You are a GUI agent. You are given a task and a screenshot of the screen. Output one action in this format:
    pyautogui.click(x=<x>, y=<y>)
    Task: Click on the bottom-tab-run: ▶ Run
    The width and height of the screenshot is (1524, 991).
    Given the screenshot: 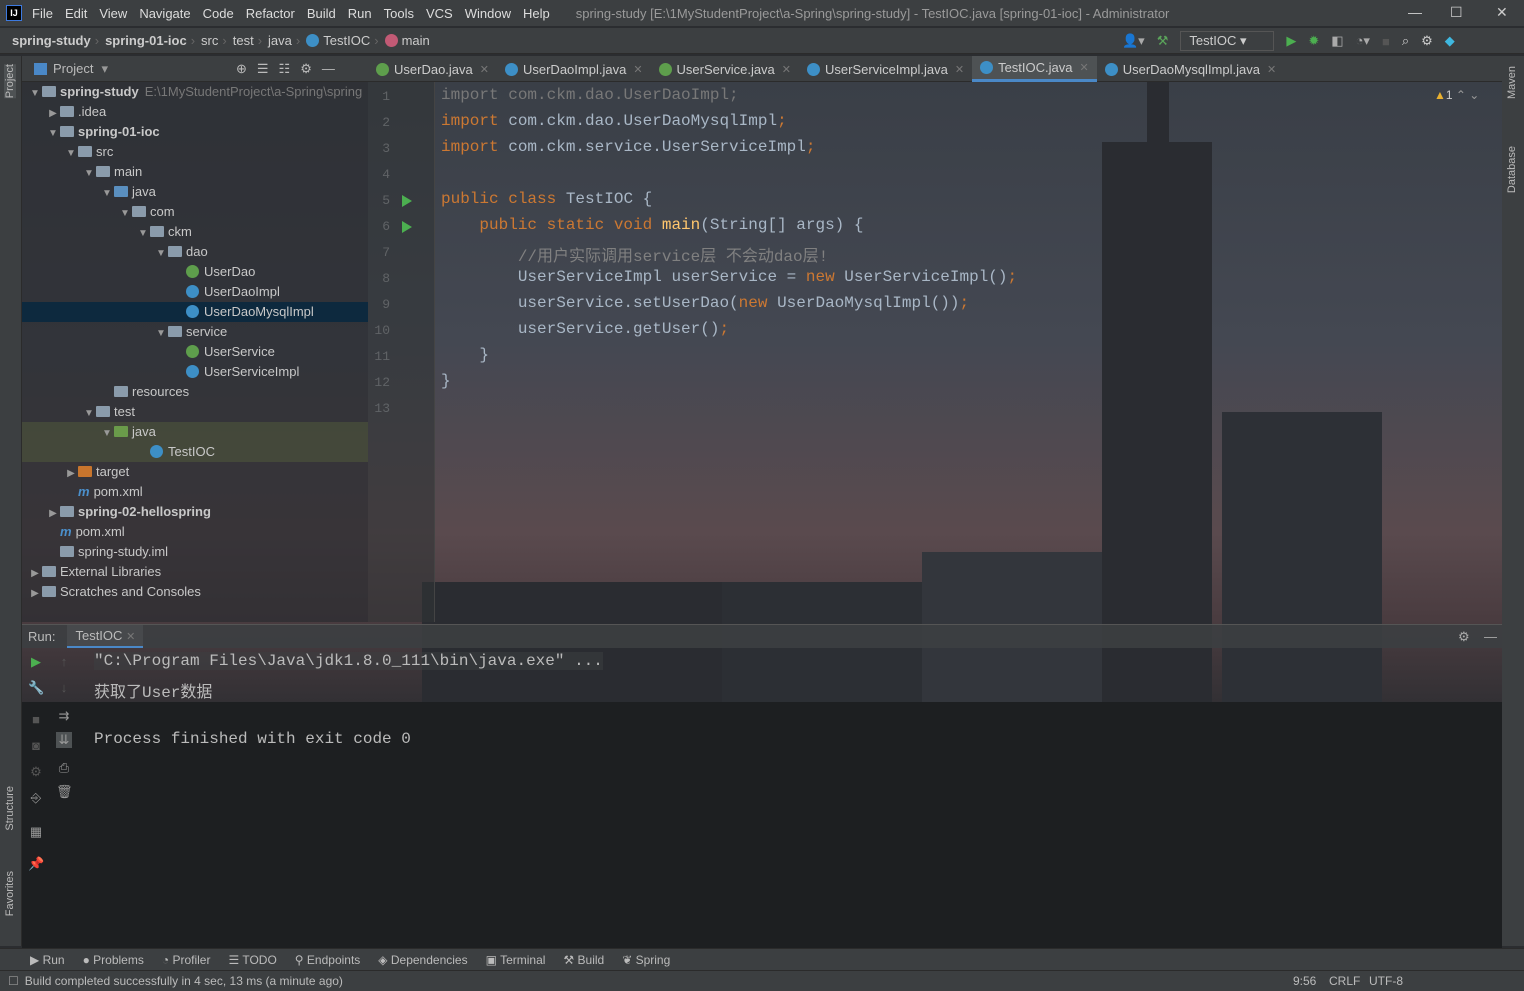 What is the action you would take?
    pyautogui.click(x=47, y=960)
    